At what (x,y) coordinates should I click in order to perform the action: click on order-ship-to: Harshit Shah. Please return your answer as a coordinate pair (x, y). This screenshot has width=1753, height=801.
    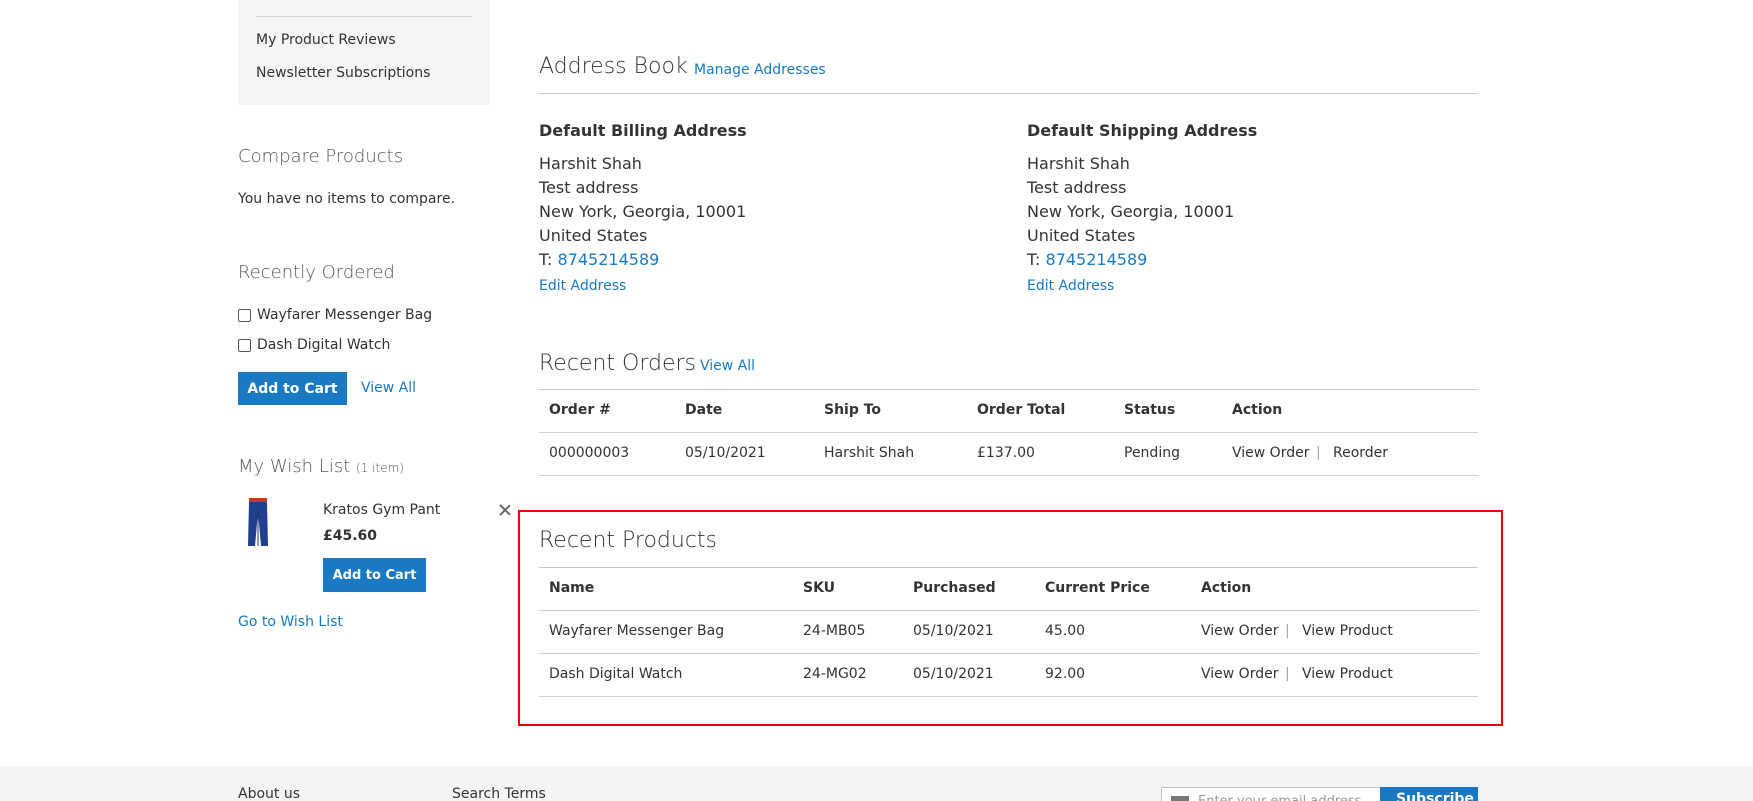
    Looking at the image, I should click on (869, 453).